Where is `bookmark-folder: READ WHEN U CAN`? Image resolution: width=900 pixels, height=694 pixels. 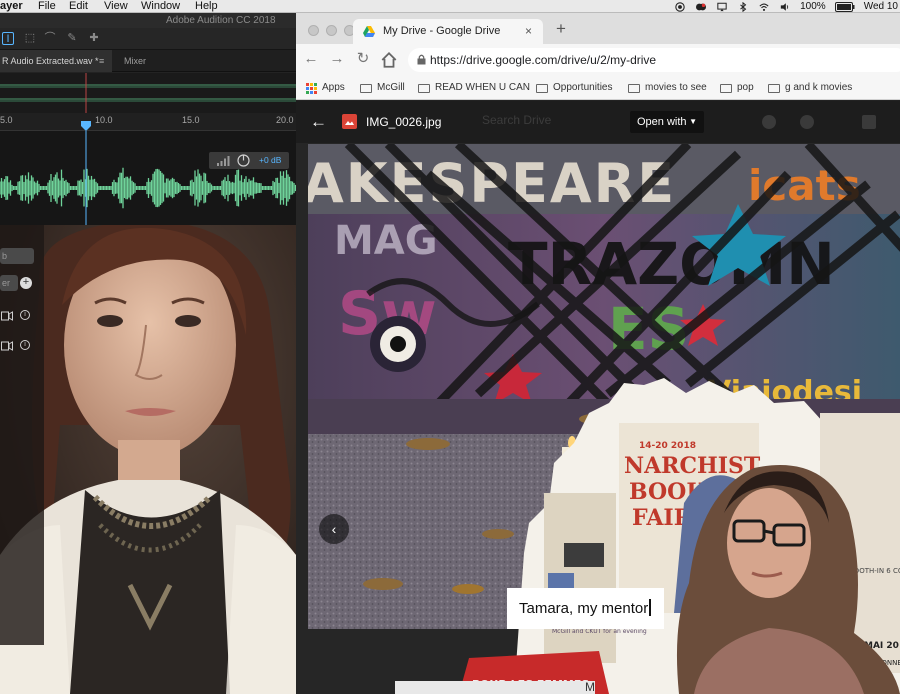
bookmark-folder: READ WHEN U CAN is located at coordinates (474, 88).